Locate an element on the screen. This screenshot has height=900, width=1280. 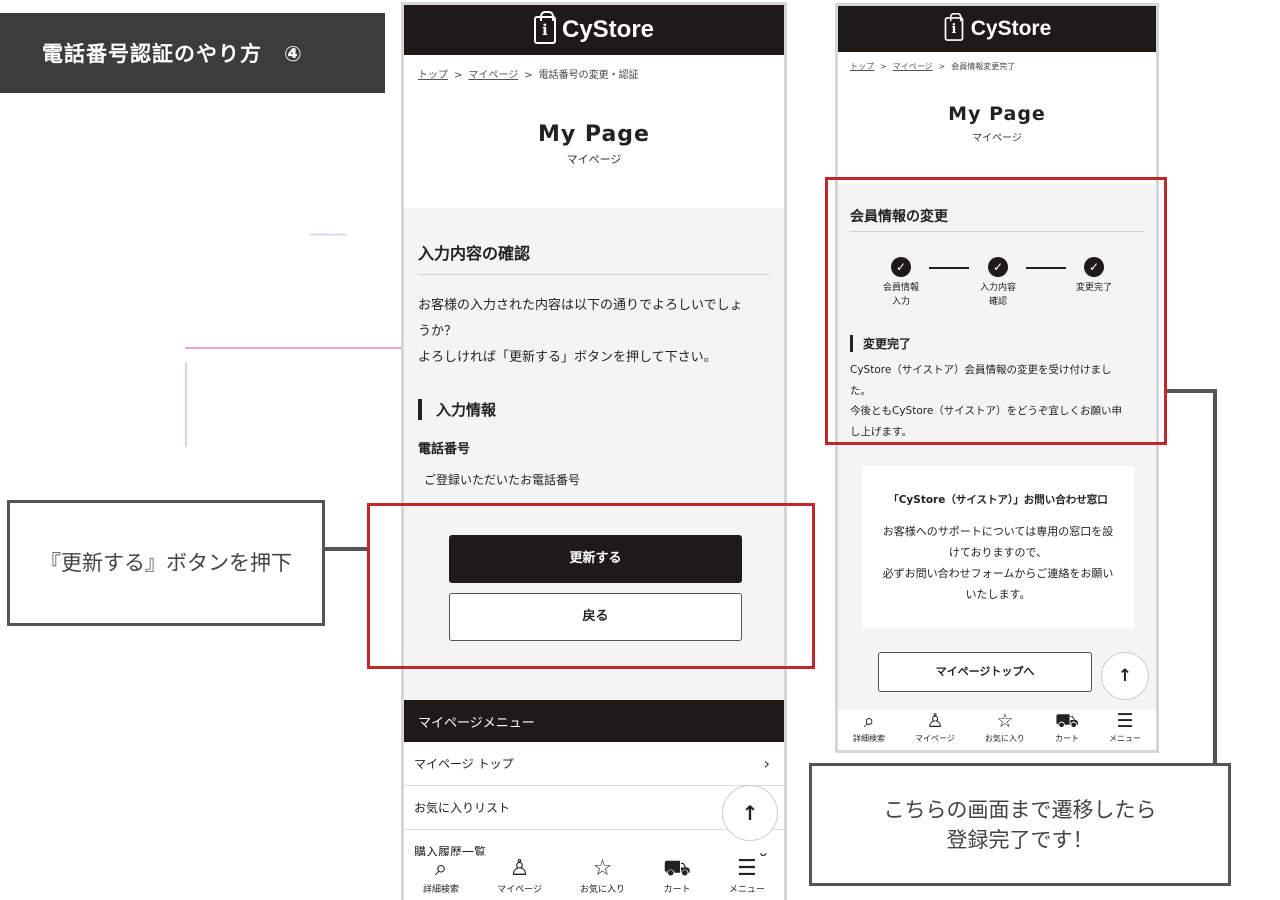
ghost-divider is located at coordinates (186, 404).